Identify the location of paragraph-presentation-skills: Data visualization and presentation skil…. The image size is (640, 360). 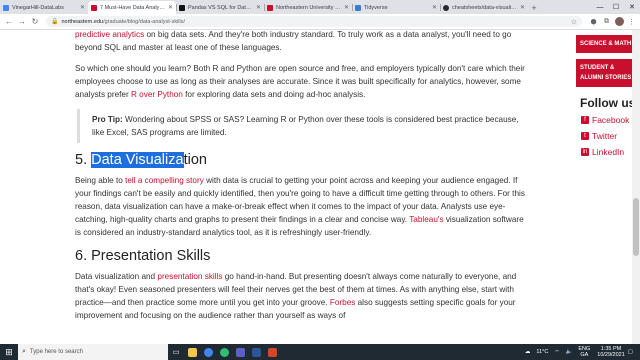
(296, 296).